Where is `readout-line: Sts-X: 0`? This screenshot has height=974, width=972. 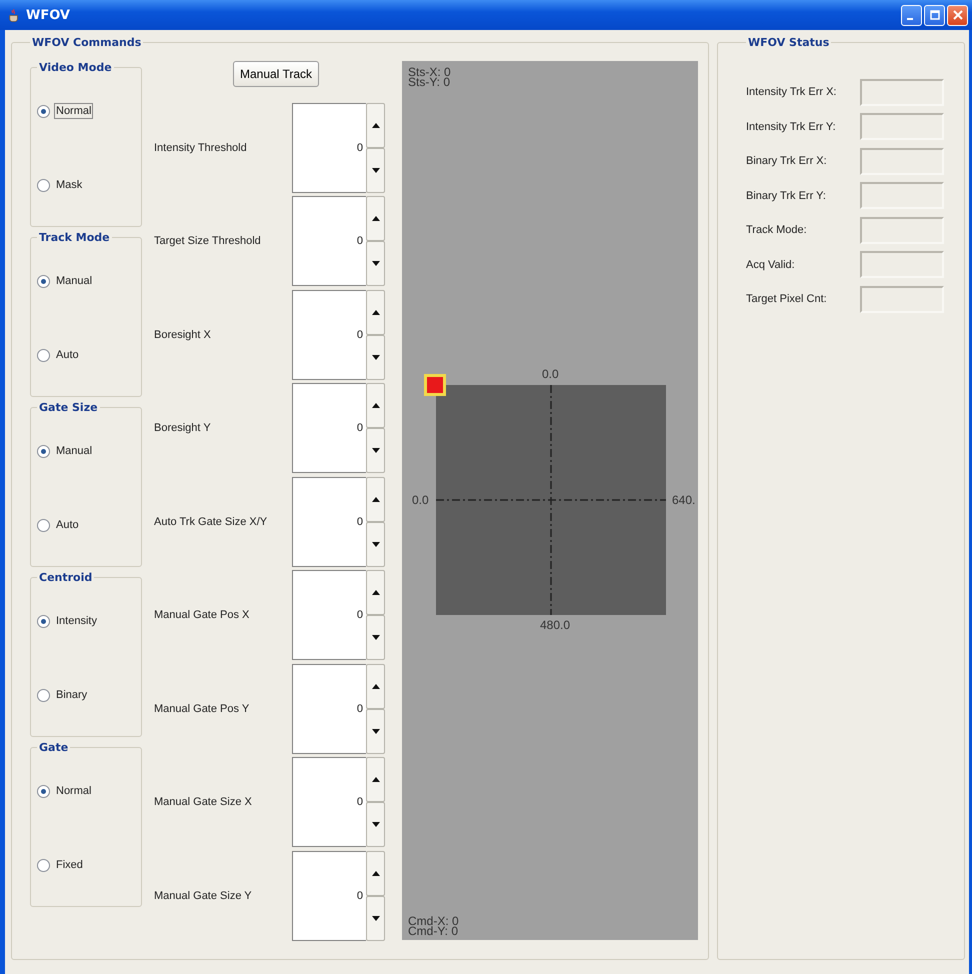
readout-line: Sts-X: 0 is located at coordinates (429, 72).